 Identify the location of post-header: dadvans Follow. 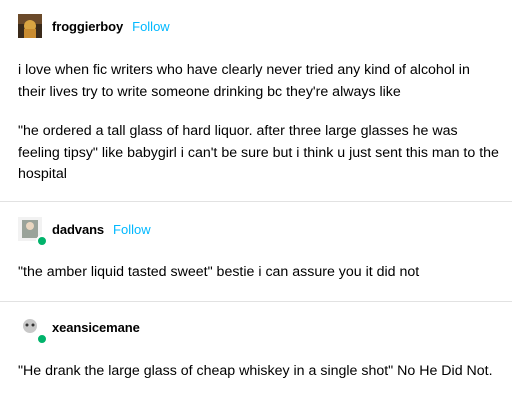
(84, 232).